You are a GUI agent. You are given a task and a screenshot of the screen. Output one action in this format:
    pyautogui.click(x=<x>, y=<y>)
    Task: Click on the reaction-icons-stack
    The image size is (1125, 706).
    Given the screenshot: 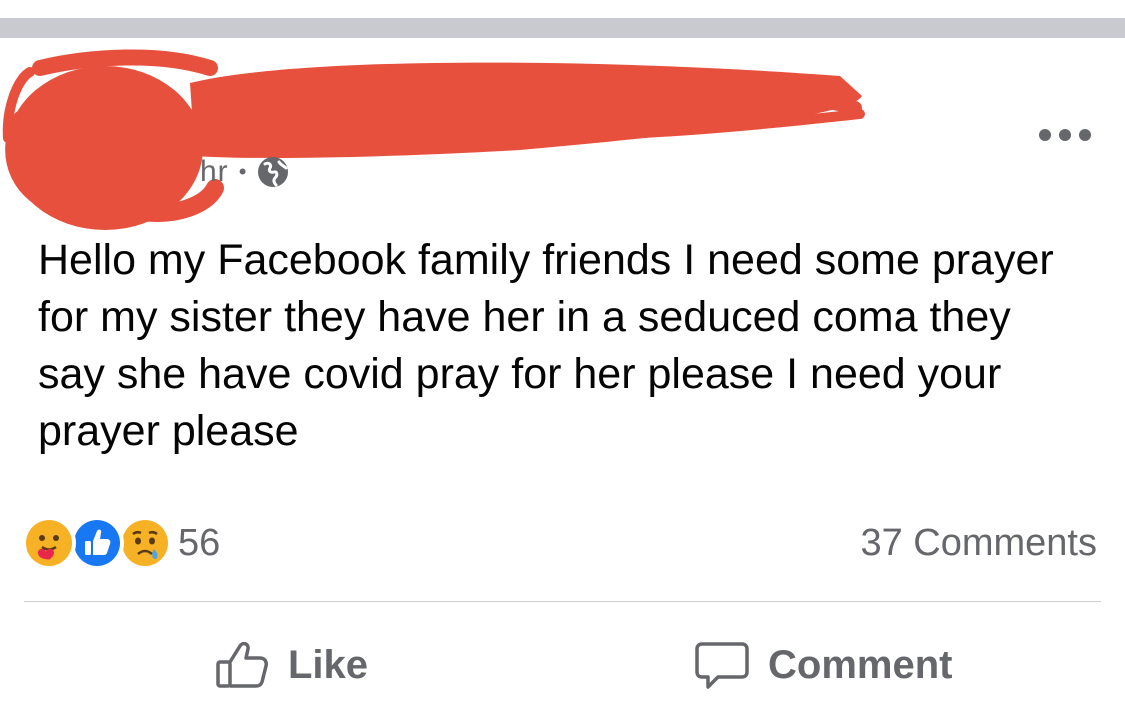 What is the action you would take?
    pyautogui.click(x=97, y=543)
    